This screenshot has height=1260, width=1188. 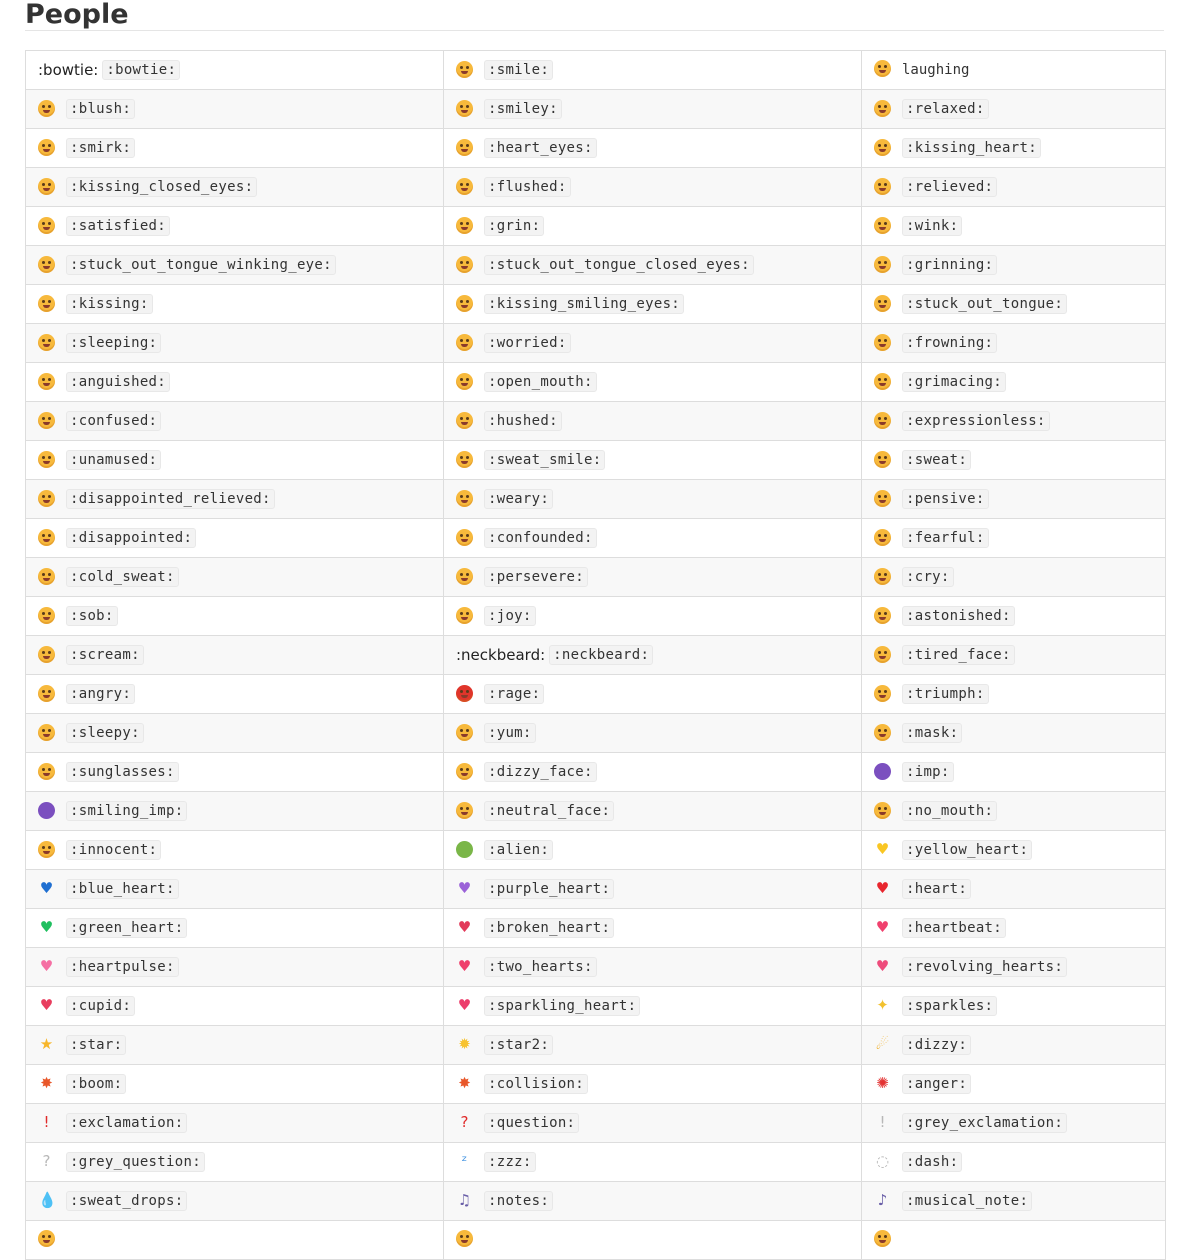 What do you see at coordinates (46, 108) in the screenshot?
I see `blush-icon` at bounding box center [46, 108].